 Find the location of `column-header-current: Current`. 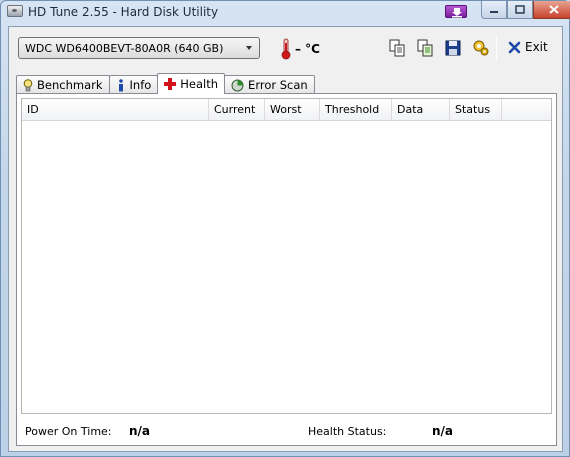

column-header-current: Current is located at coordinates (237, 110).